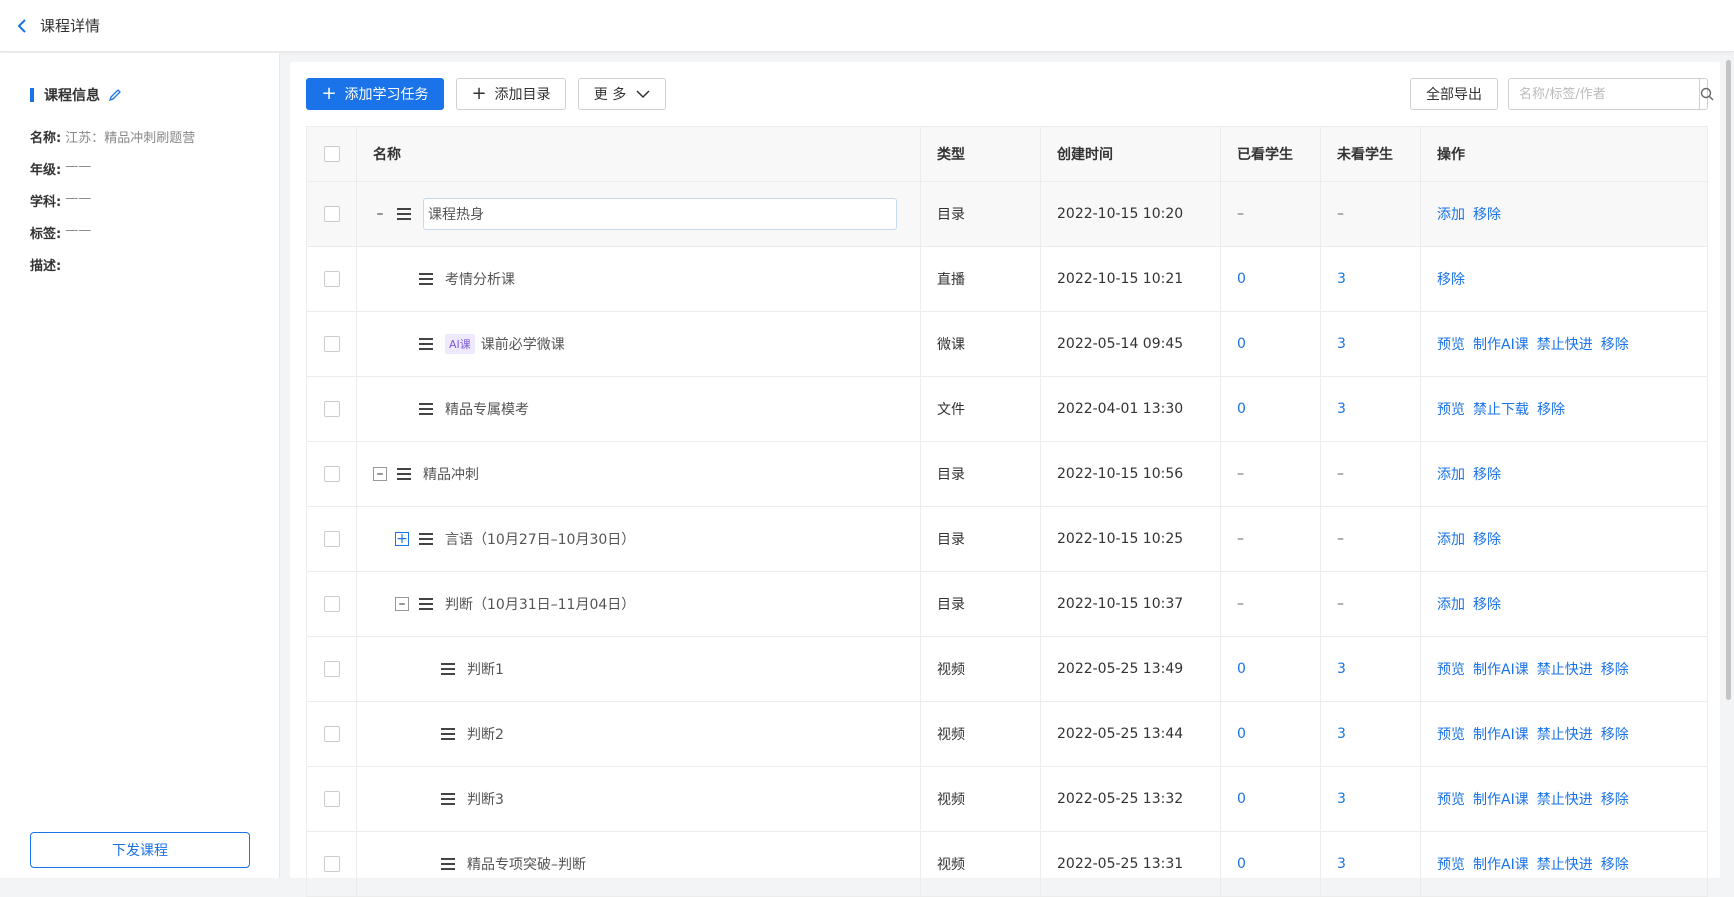 The image size is (1734, 897). I want to click on row-seen-students: –, so click(1271, 539).